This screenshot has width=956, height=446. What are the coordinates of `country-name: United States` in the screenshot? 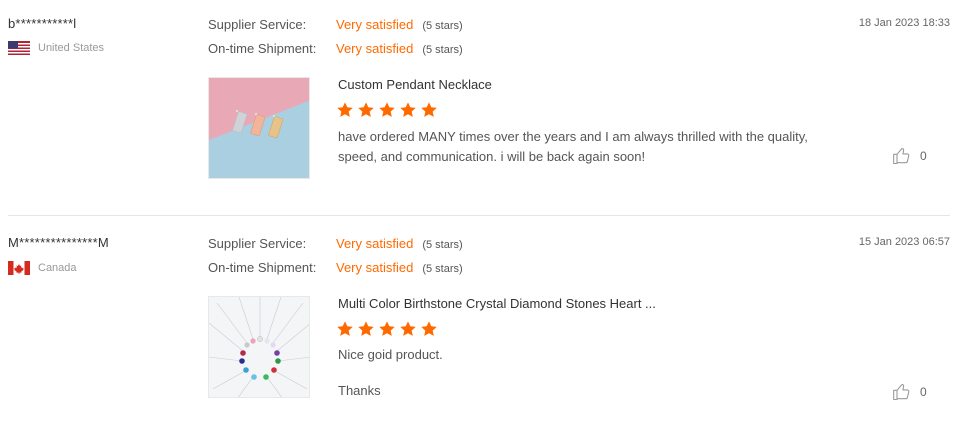 It's located at (71, 48).